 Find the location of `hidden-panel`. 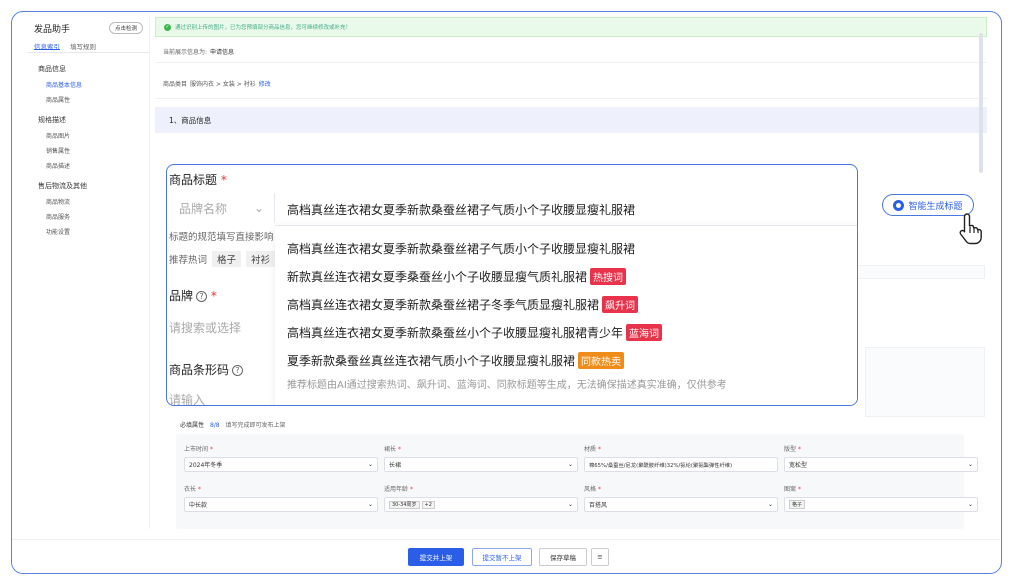

hidden-panel is located at coordinates (925, 382).